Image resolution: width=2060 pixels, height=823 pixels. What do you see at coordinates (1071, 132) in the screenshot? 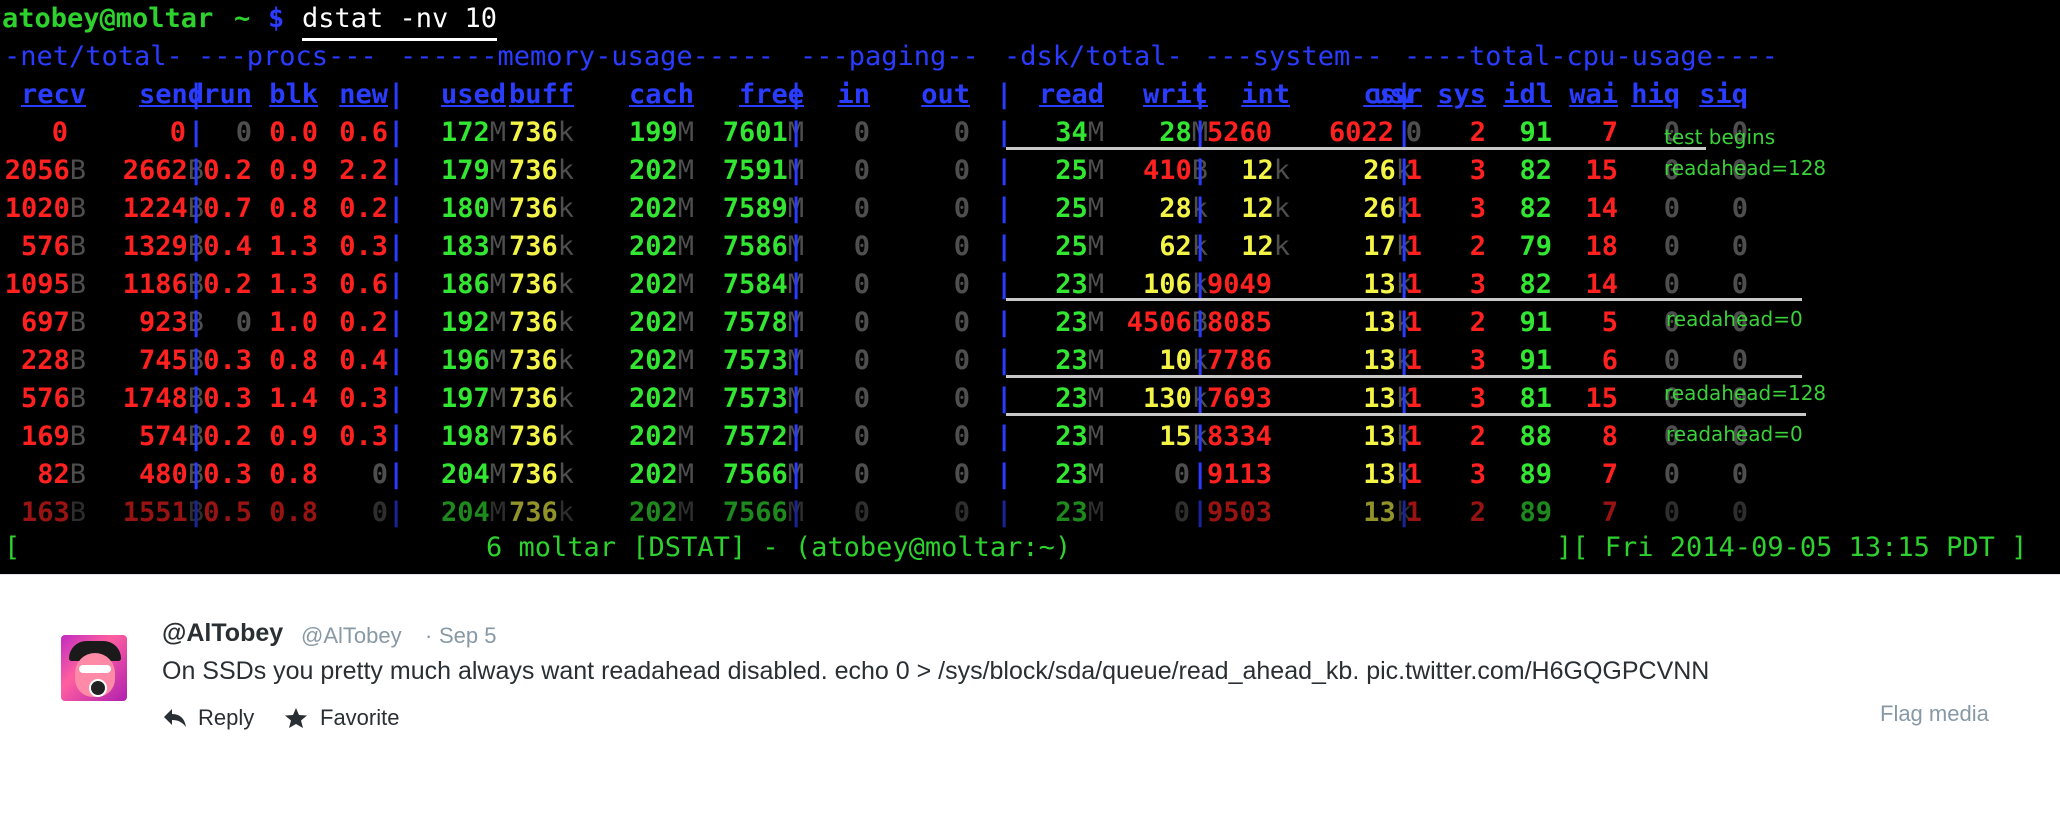
I see `cell-value: 34` at bounding box center [1071, 132].